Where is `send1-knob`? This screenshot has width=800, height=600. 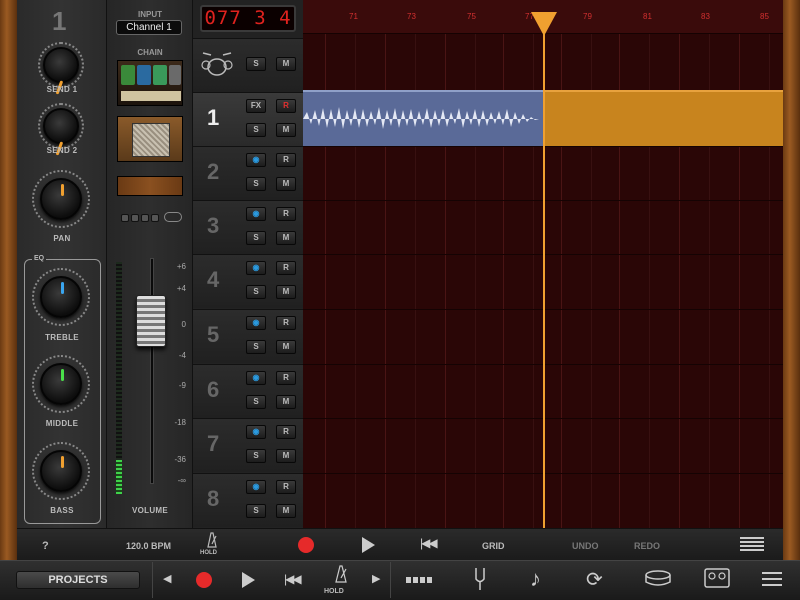 send1-knob is located at coordinates (61, 71).